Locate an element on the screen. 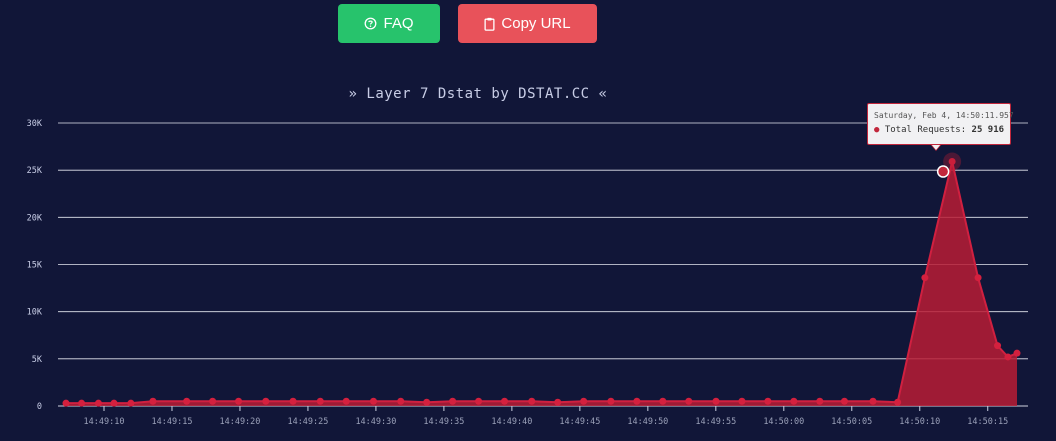 Image resolution: width=1056 pixels, height=441 pixels. tooltip-label: Total Requests: is located at coordinates (928, 130).